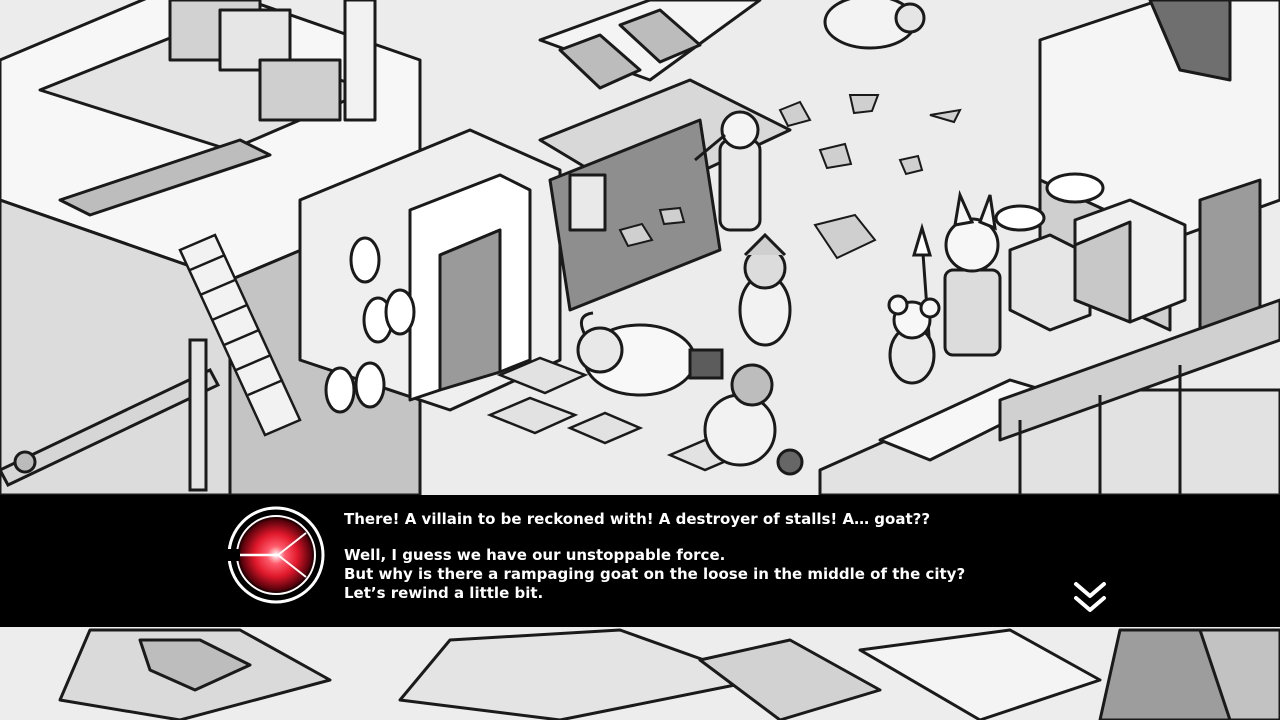  I want to click on mouse-character, so click(914, 339).